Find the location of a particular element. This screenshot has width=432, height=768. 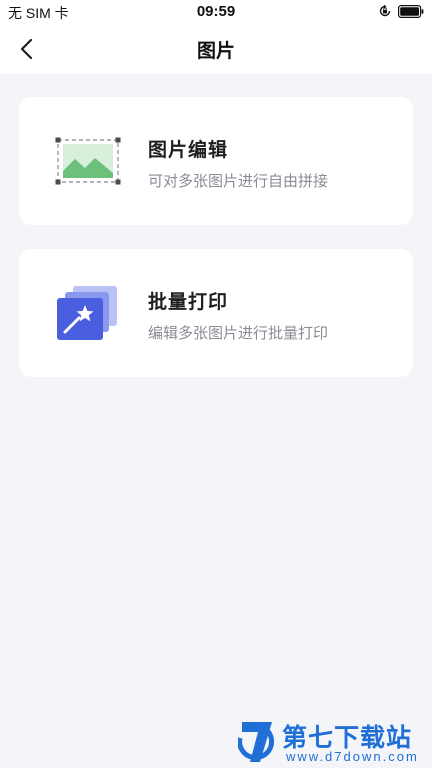

batch-print-icon is located at coordinates (87, 313).